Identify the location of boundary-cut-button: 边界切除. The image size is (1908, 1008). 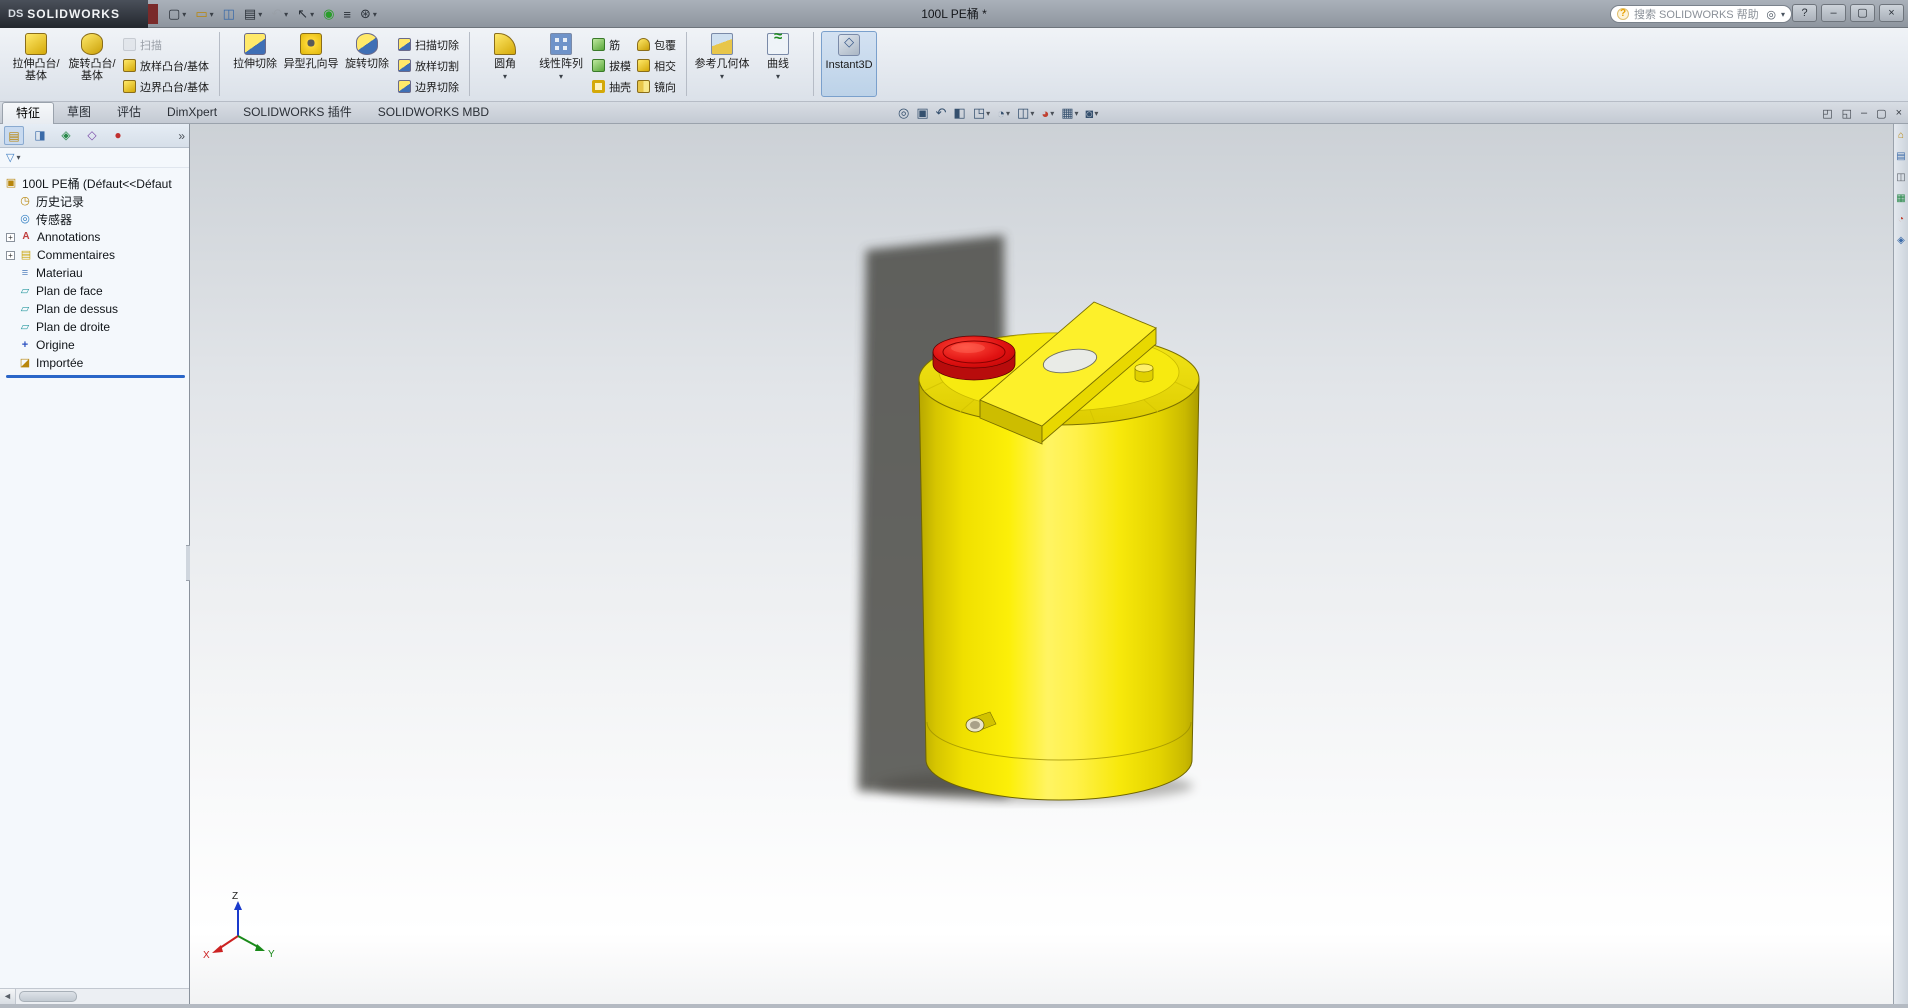
(428, 86).